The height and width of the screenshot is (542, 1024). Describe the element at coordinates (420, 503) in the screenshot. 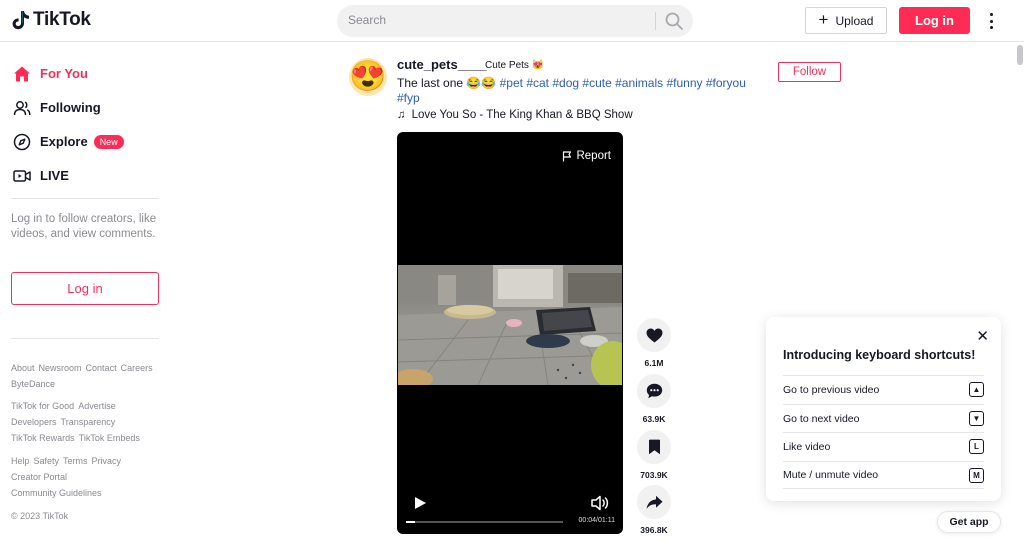

I see `play-icon` at that location.